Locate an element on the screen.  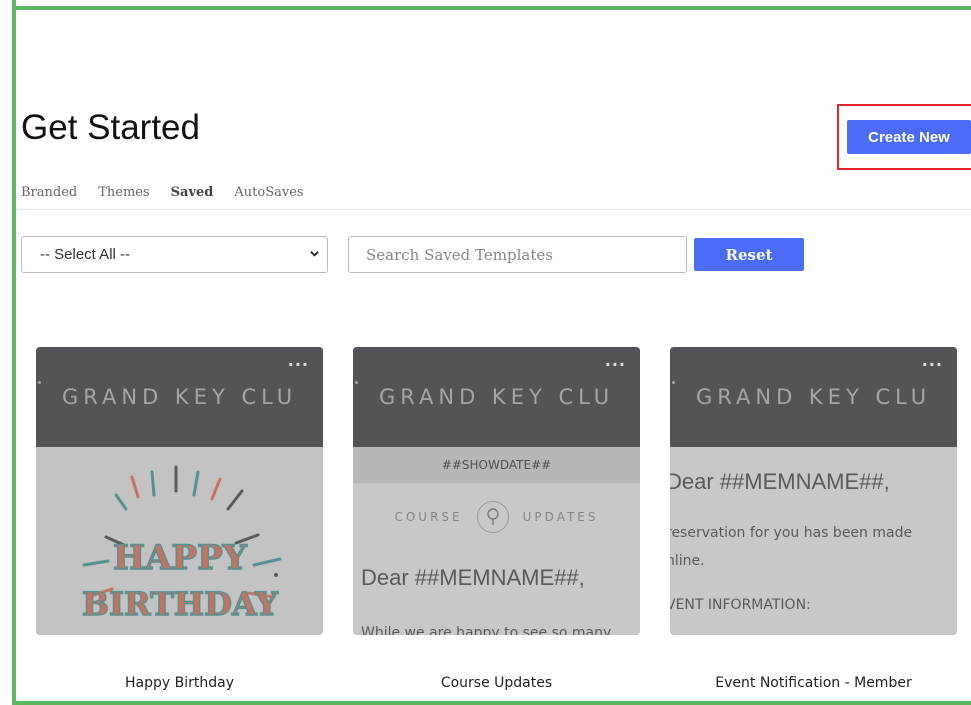
chevron-down-icon is located at coordinates (314, 254).